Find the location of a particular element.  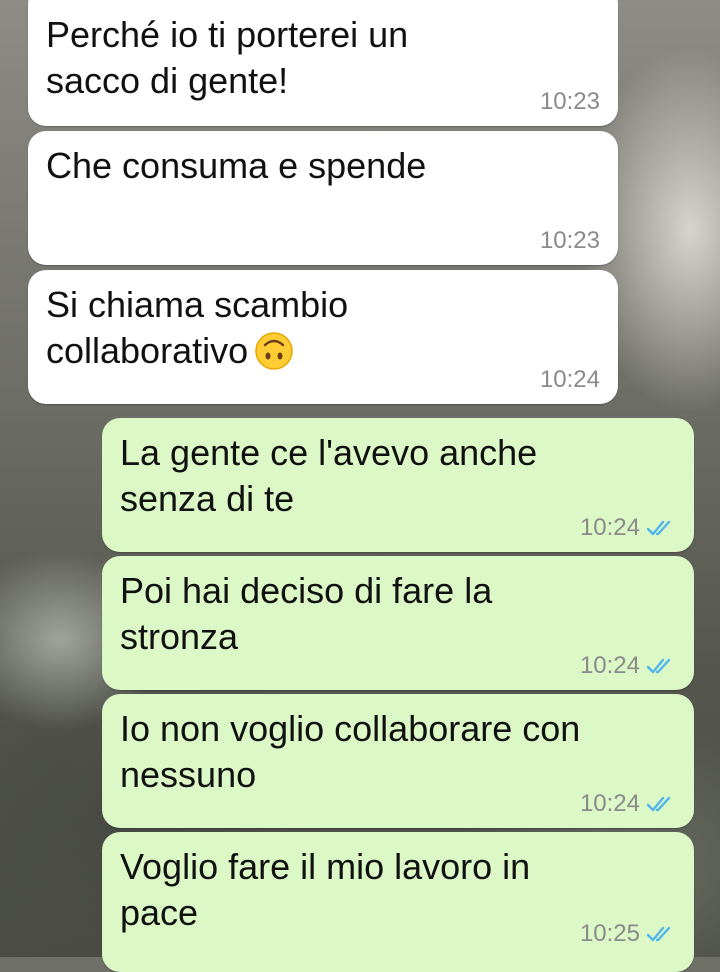

message-text: La gente ce l'avevo anche senza di te is located at coordinates (329, 475).